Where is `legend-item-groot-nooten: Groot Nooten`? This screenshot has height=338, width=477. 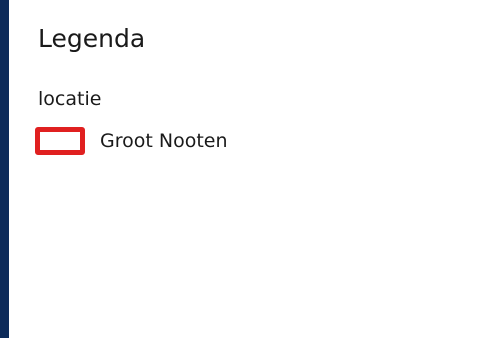 legend-item-groot-nooten: Groot Nooten is located at coordinates (131, 141).